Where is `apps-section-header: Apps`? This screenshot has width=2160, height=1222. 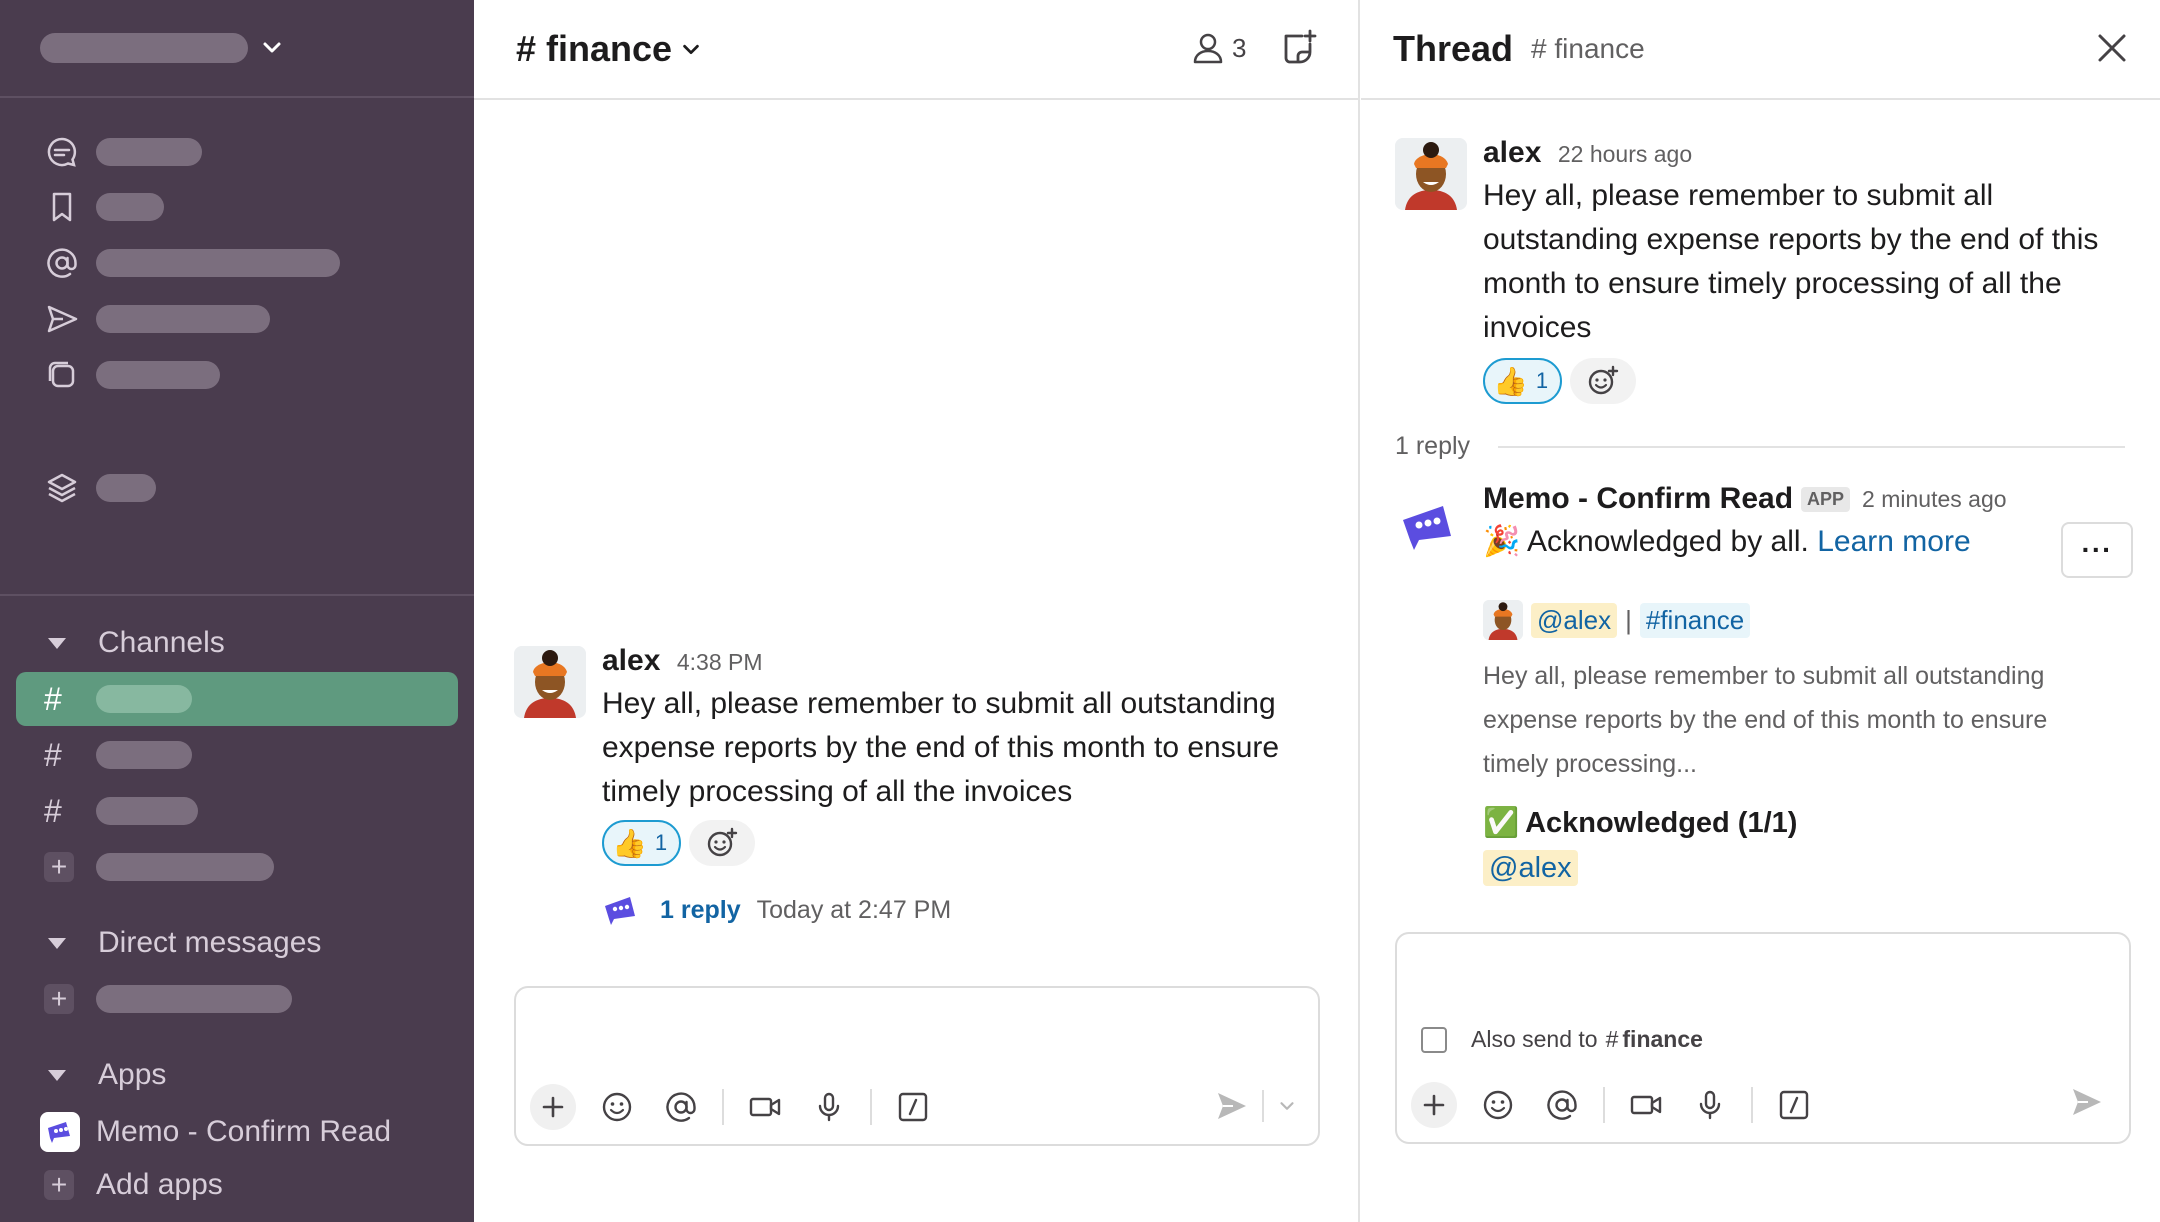 apps-section-header: Apps is located at coordinates (107, 1075).